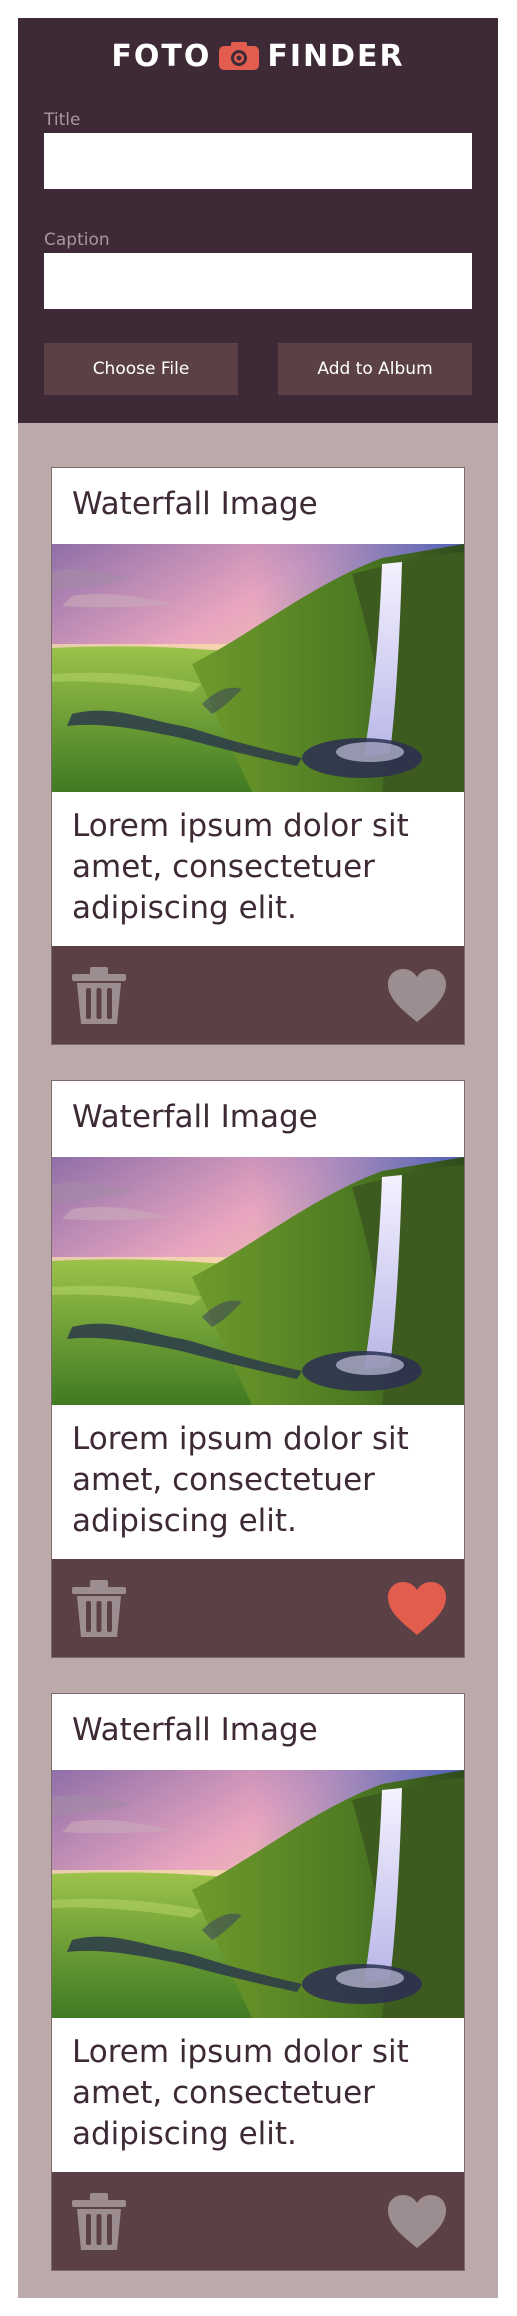 This screenshot has width=517, height=2316. Describe the element at coordinates (77, 240) in the screenshot. I see `caption-label: Caption` at that location.